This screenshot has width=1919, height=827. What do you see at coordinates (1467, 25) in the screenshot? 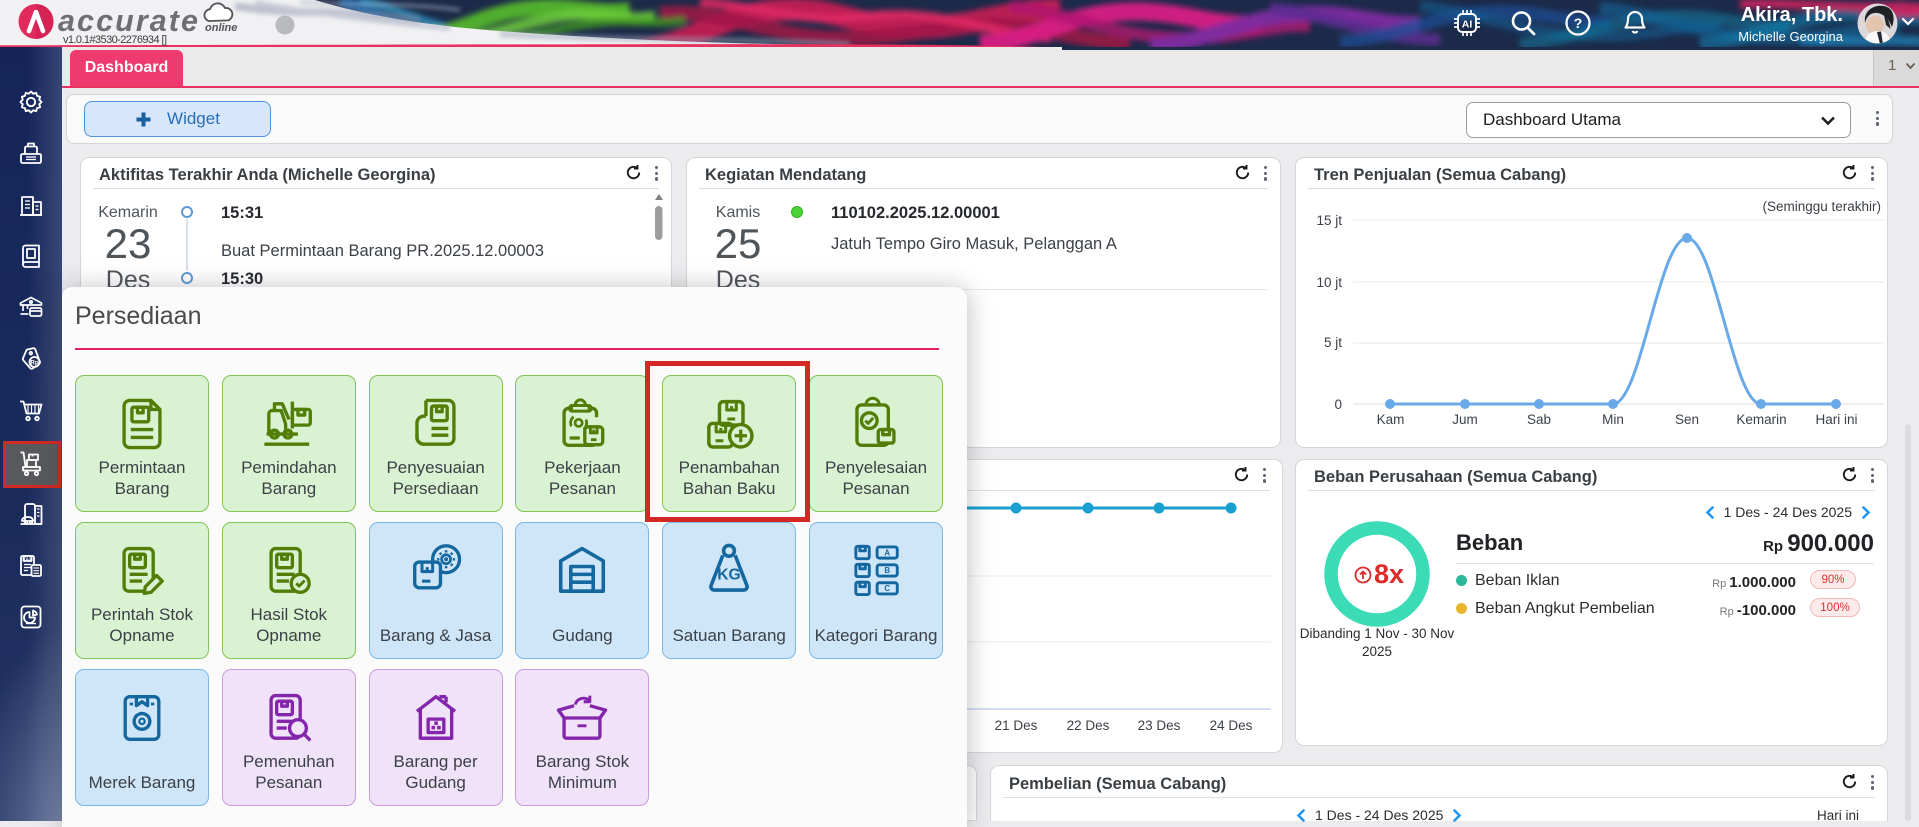
I see `svg-text: AI` at bounding box center [1467, 25].